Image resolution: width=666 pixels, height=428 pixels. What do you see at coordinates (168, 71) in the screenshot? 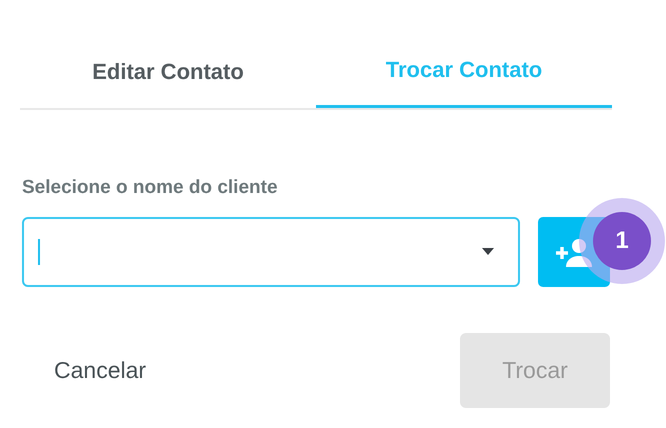
I see `tab: Editar Contato` at bounding box center [168, 71].